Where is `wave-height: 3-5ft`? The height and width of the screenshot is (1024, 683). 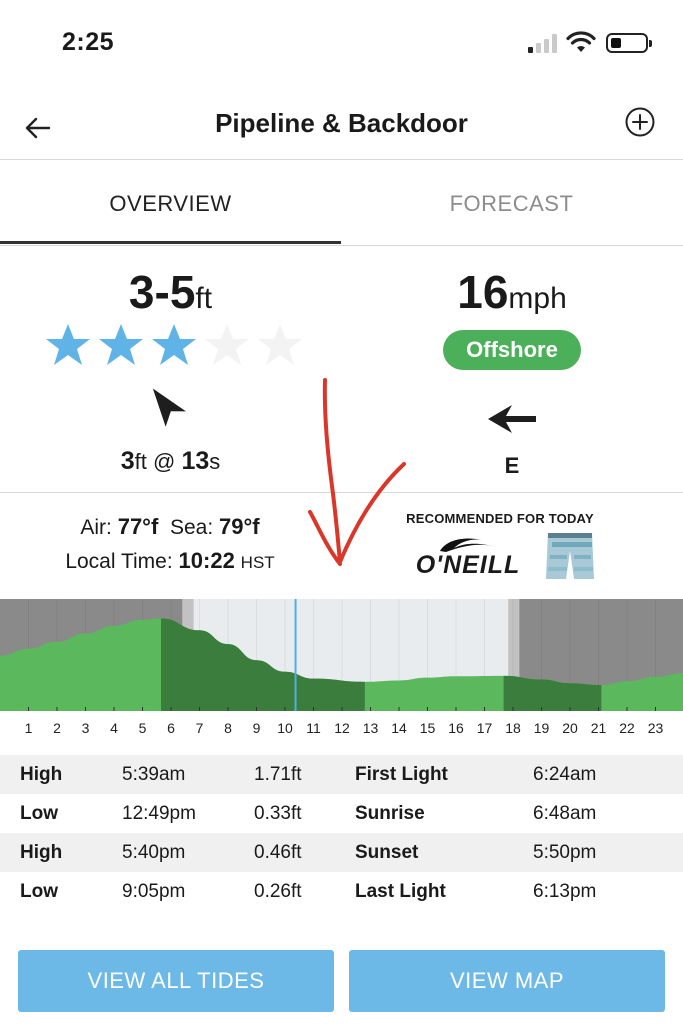 wave-height: 3-5ft is located at coordinates (170, 292).